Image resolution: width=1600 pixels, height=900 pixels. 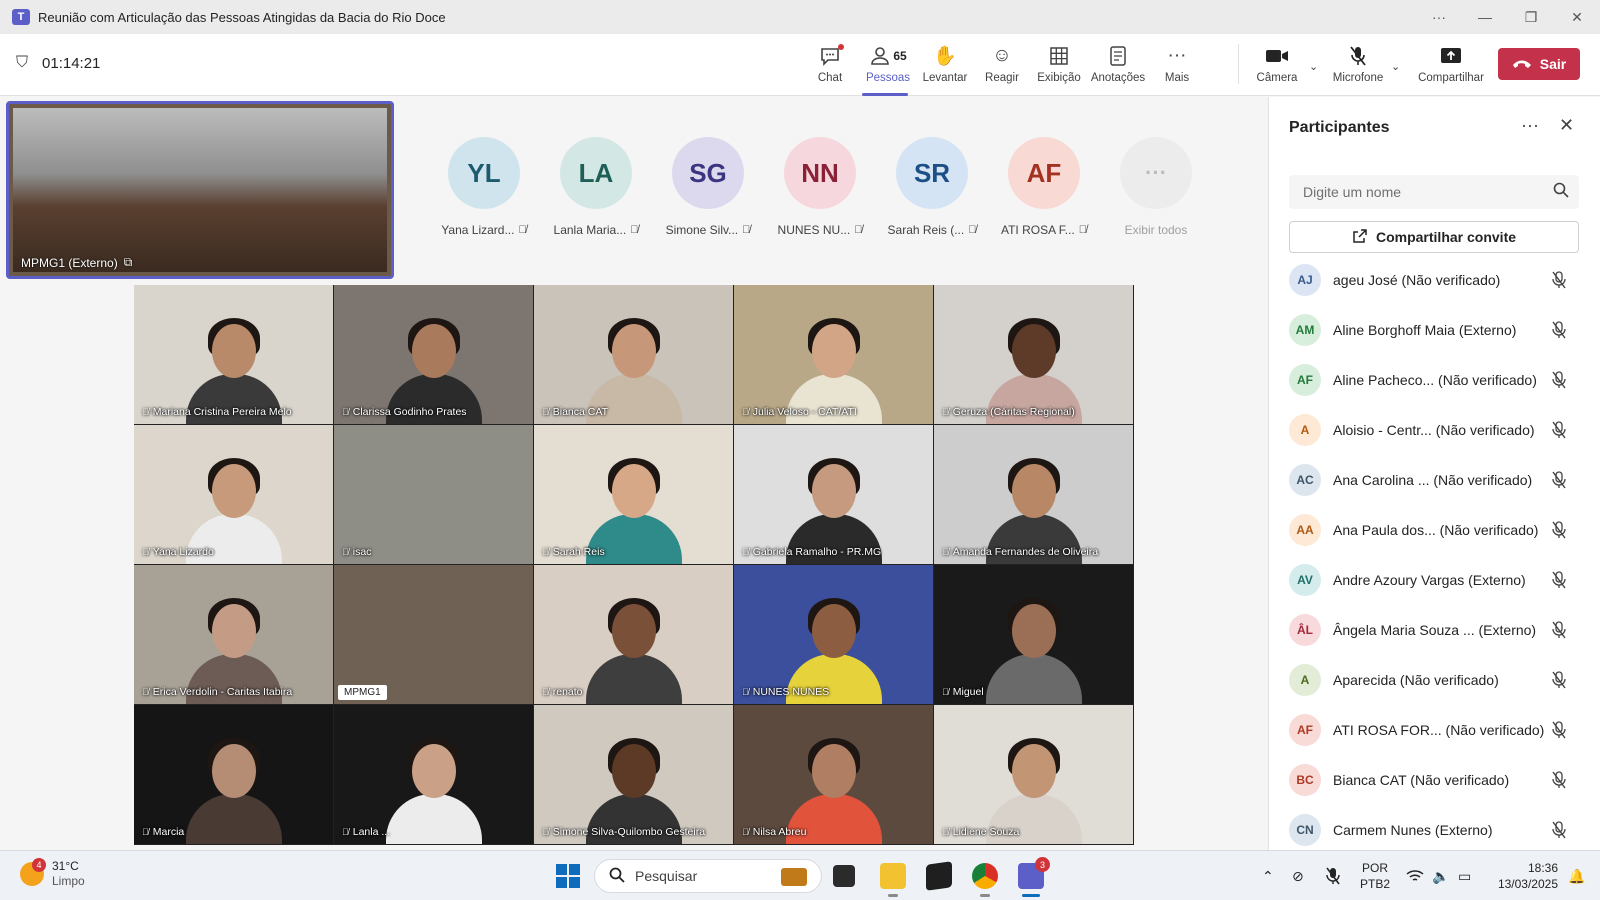 I want to click on show-all-participants: ··· Exibir todos, so click(x=1156, y=187).